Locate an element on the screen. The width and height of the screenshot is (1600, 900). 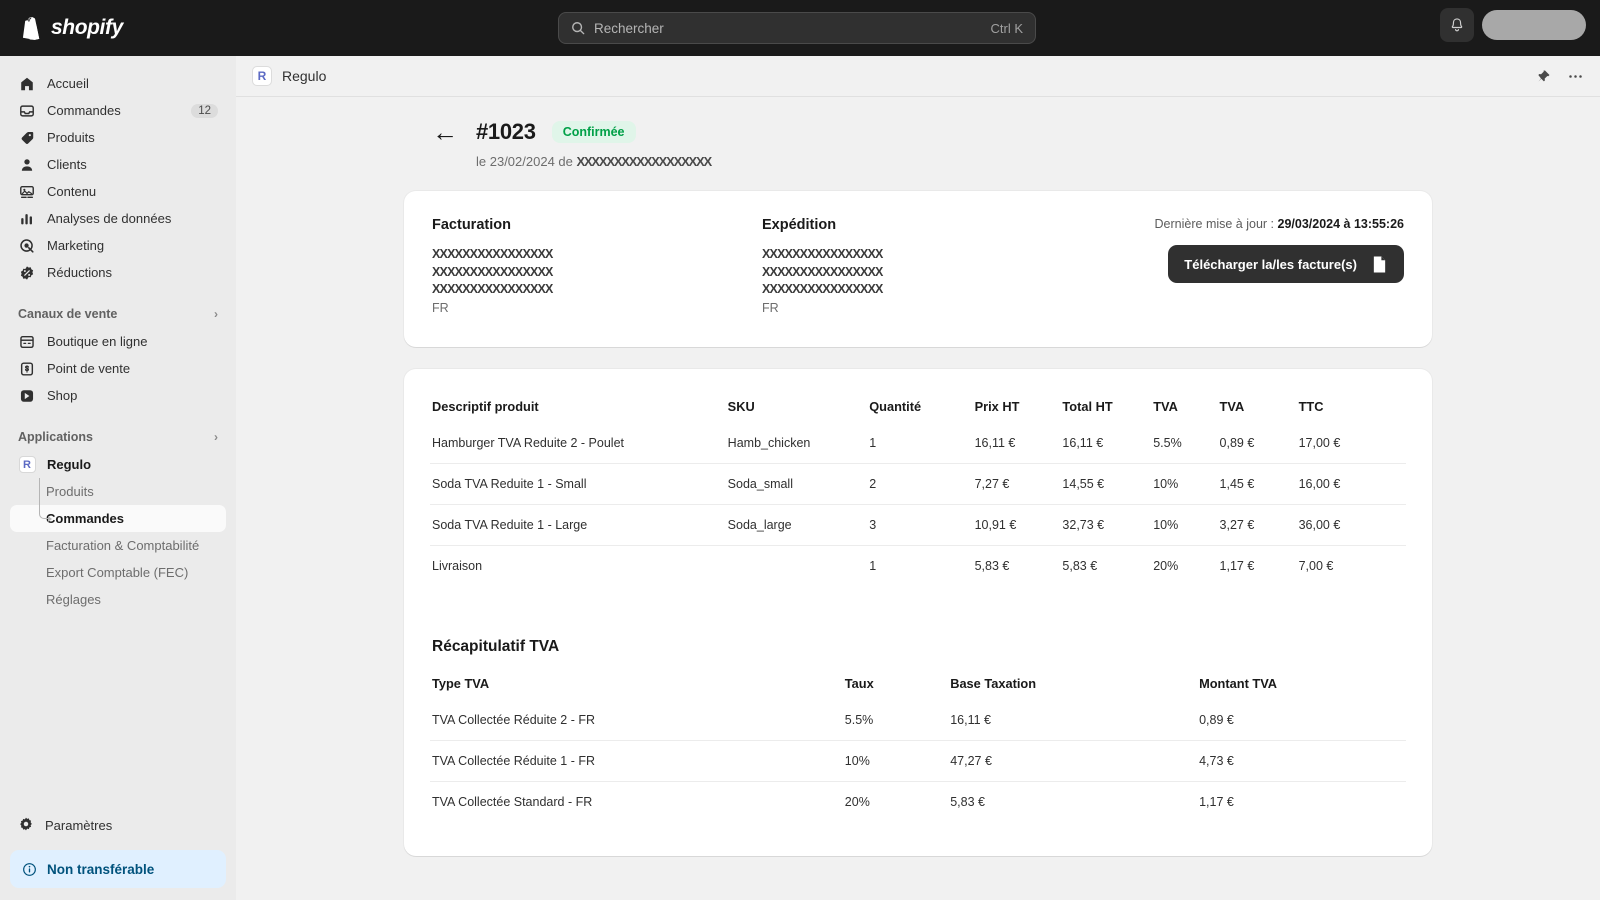
cell-prix-ht: 7,27 € is located at coordinates (1018, 484).